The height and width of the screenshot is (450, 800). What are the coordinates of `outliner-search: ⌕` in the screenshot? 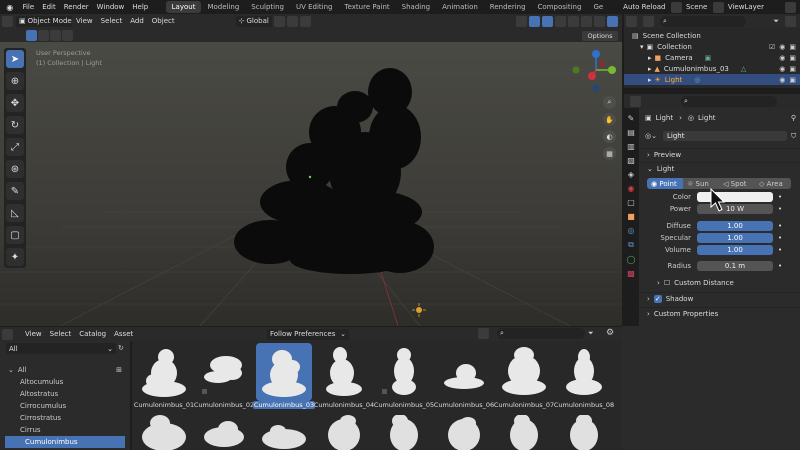 It's located at (703, 21).